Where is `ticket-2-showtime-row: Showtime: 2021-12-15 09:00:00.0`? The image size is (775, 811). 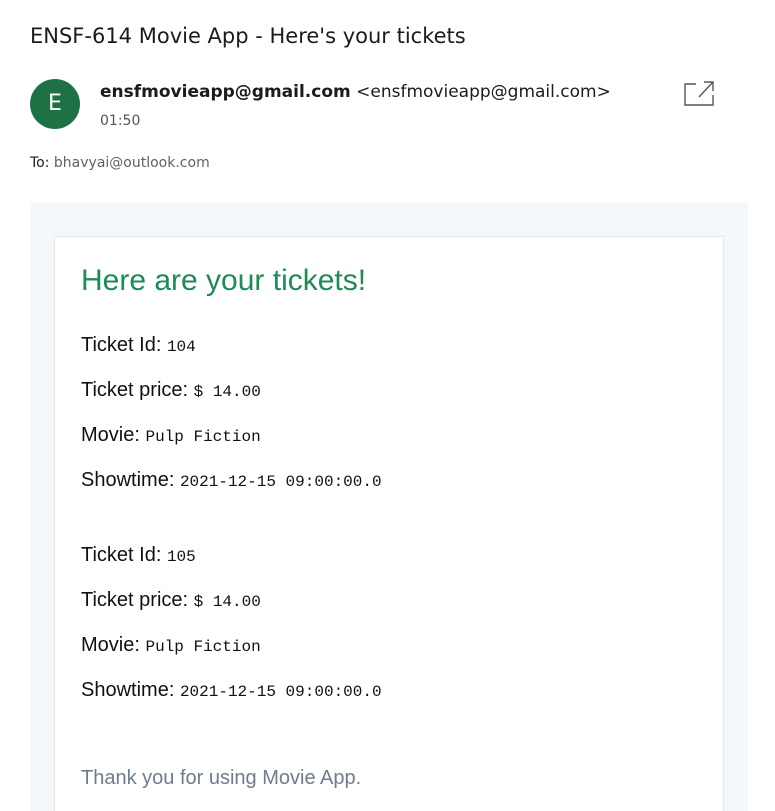
ticket-2-showtime-row: Showtime: 2021-12-15 09:00:00.0 is located at coordinates (231, 690).